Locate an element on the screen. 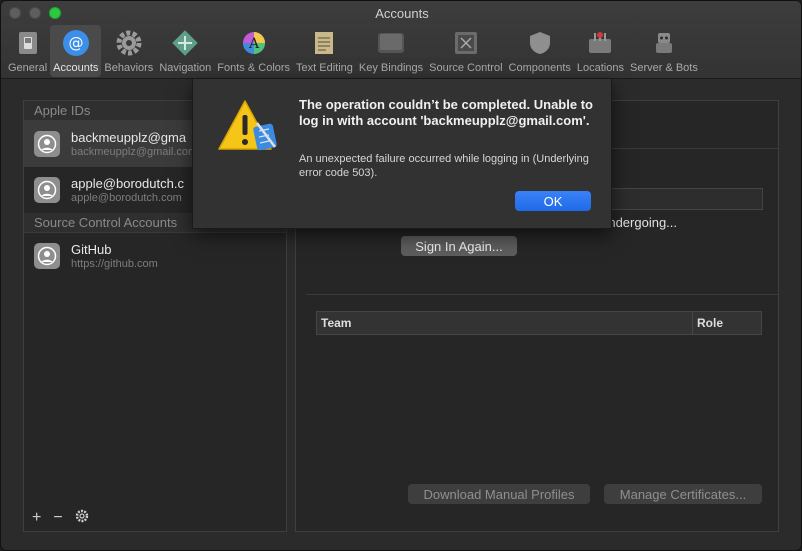 The image size is (802, 551). add-account-button: + is located at coordinates (36, 518).